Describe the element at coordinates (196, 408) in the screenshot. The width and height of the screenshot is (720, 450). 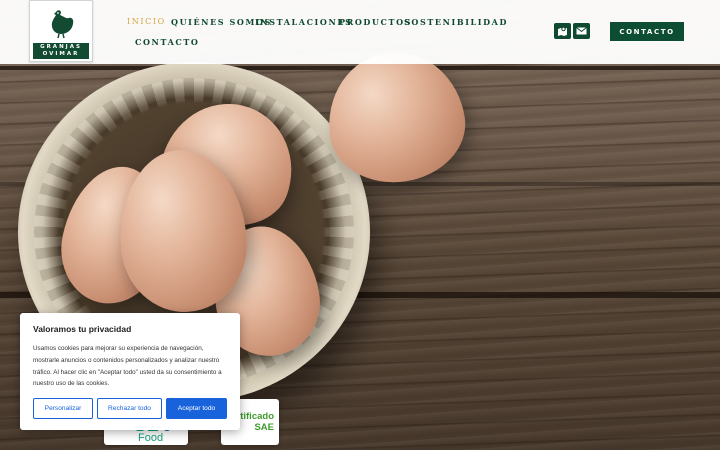
I see `accept-all-cookies-button: Aceptar todo` at that location.